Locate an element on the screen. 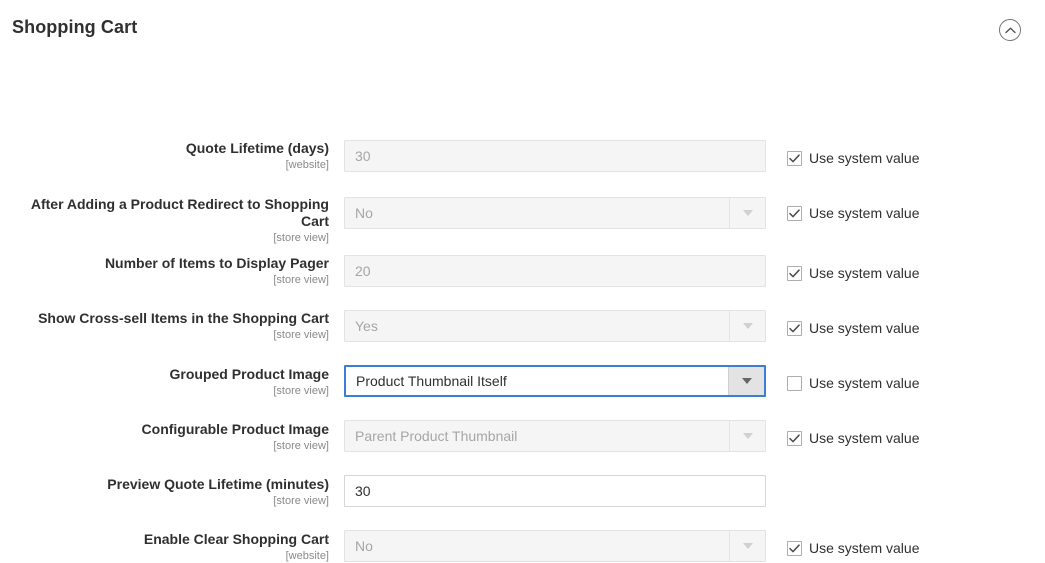 The image size is (1045, 563). select-configurable-product-image: Parent Product Thumbnail is located at coordinates (555, 436).